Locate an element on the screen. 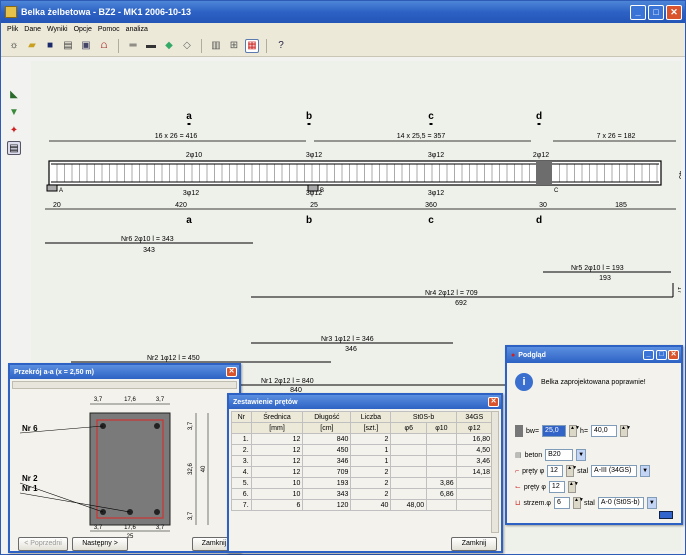  section-label: b is located at coordinates (309, 116).